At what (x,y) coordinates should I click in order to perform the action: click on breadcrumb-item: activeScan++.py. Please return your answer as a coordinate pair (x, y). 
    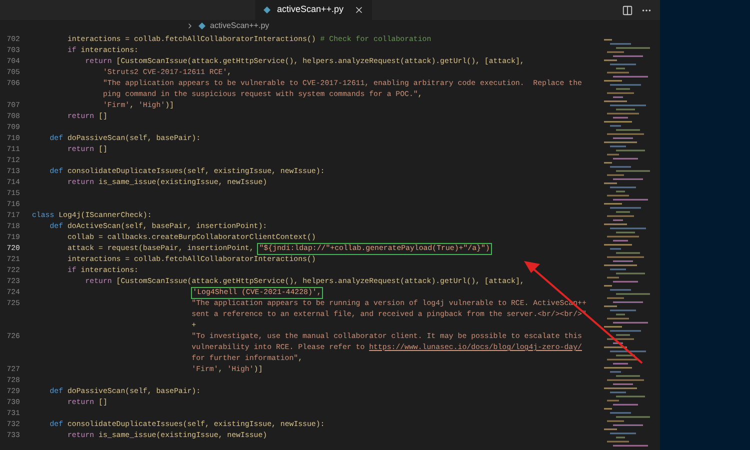
    Looking at the image, I should click on (240, 26).